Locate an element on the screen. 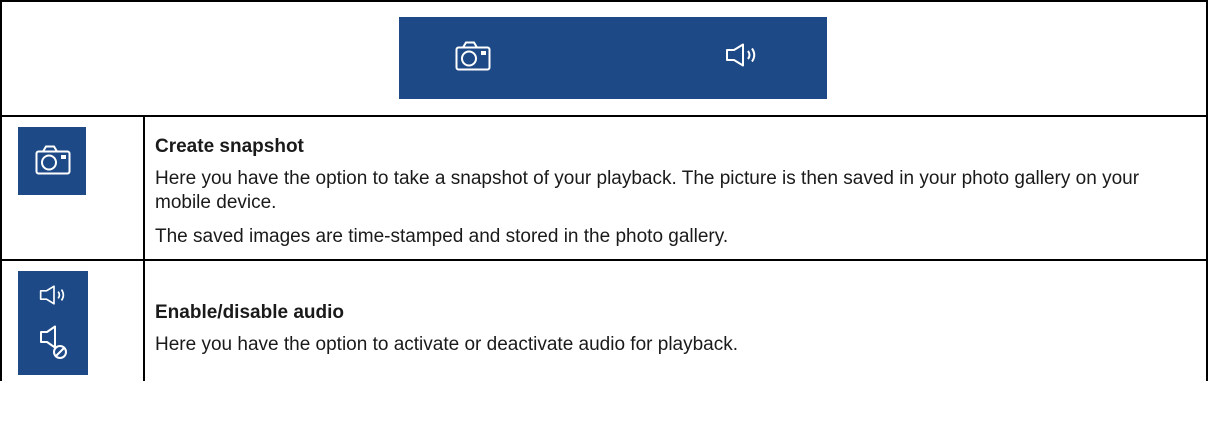 Image resolution: width=1212 pixels, height=430 pixels. speaker-muted-icon is located at coordinates (54, 345).